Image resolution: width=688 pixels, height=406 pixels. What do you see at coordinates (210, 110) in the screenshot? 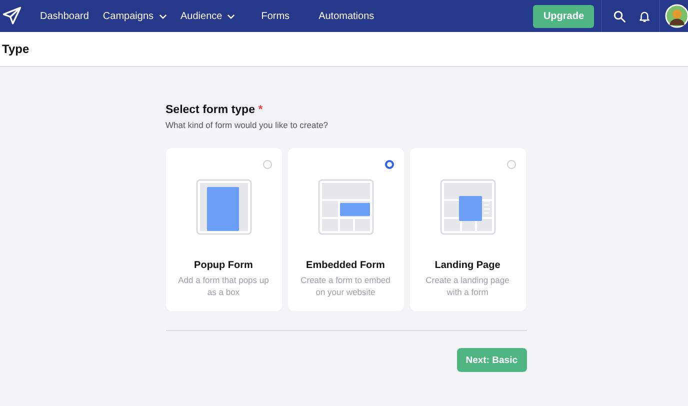
I see `question-label: Select form type` at bounding box center [210, 110].